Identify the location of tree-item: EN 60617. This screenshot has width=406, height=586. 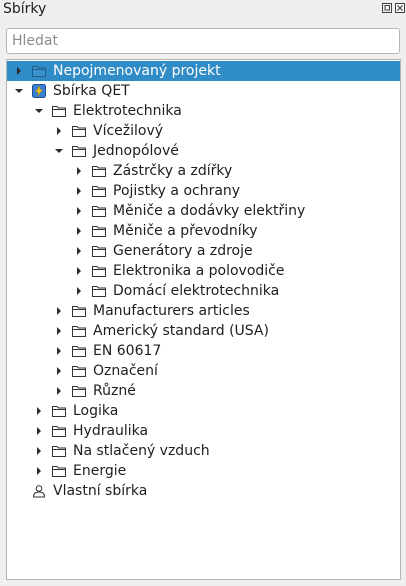
(203, 351).